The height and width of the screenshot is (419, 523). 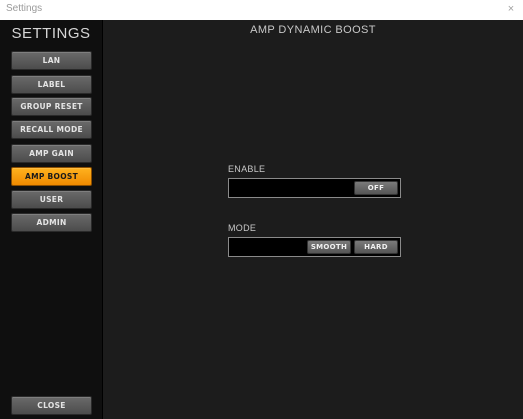 I want to click on sidebar-item-user: USER, so click(x=51, y=199).